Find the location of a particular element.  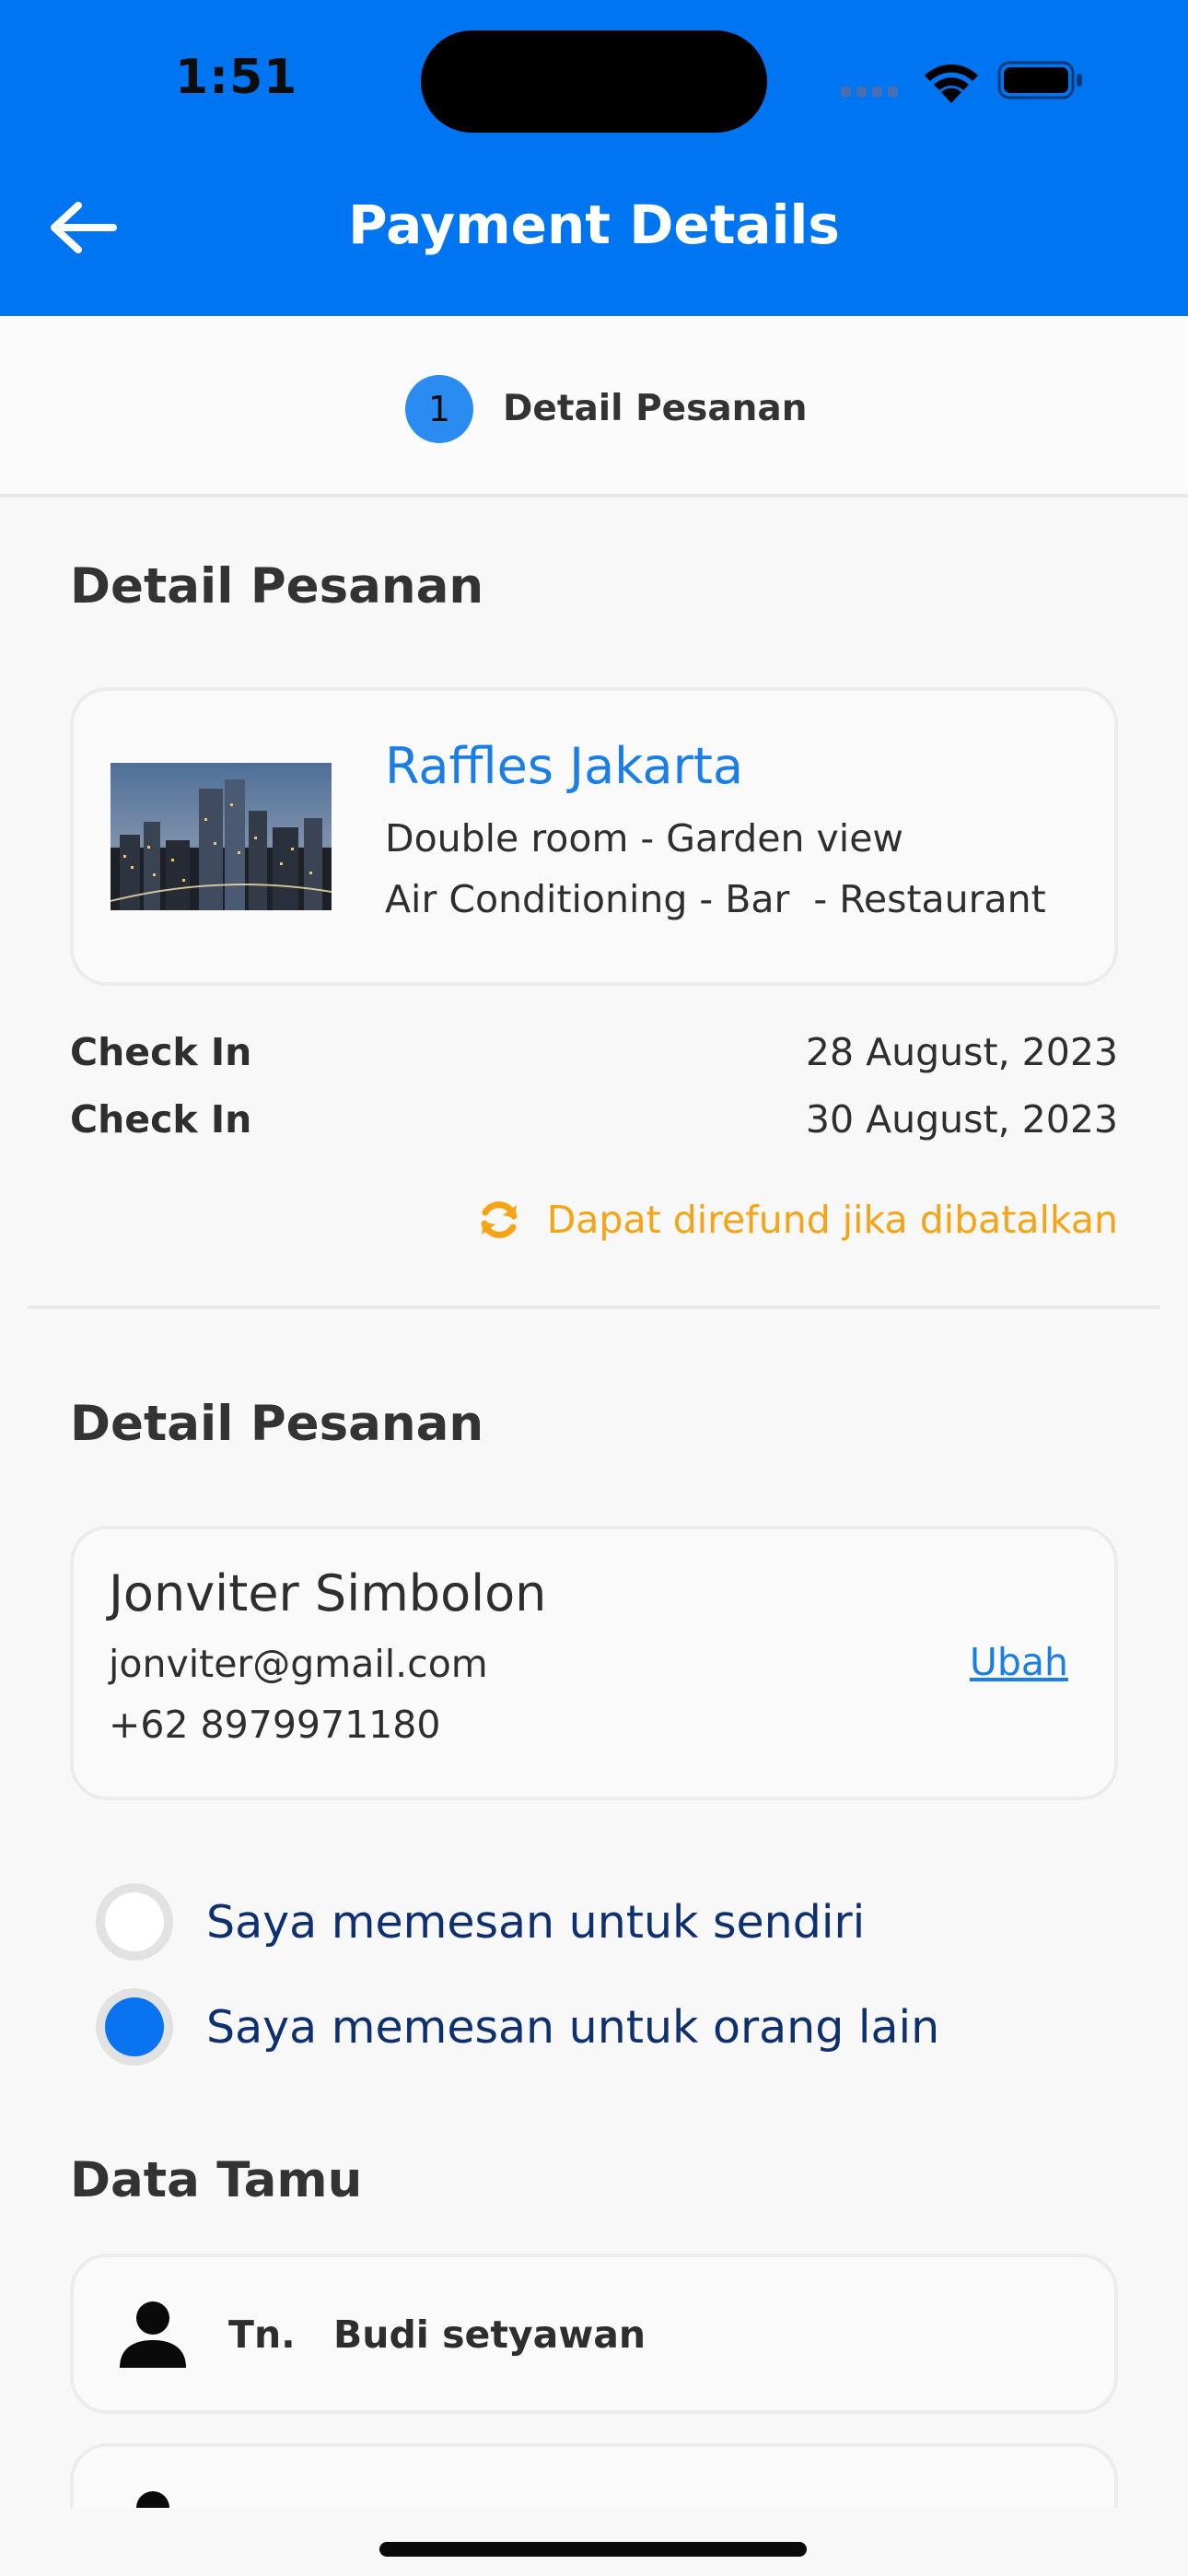

guest-card: Tn. Budi setyawan is located at coordinates (594, 2334).